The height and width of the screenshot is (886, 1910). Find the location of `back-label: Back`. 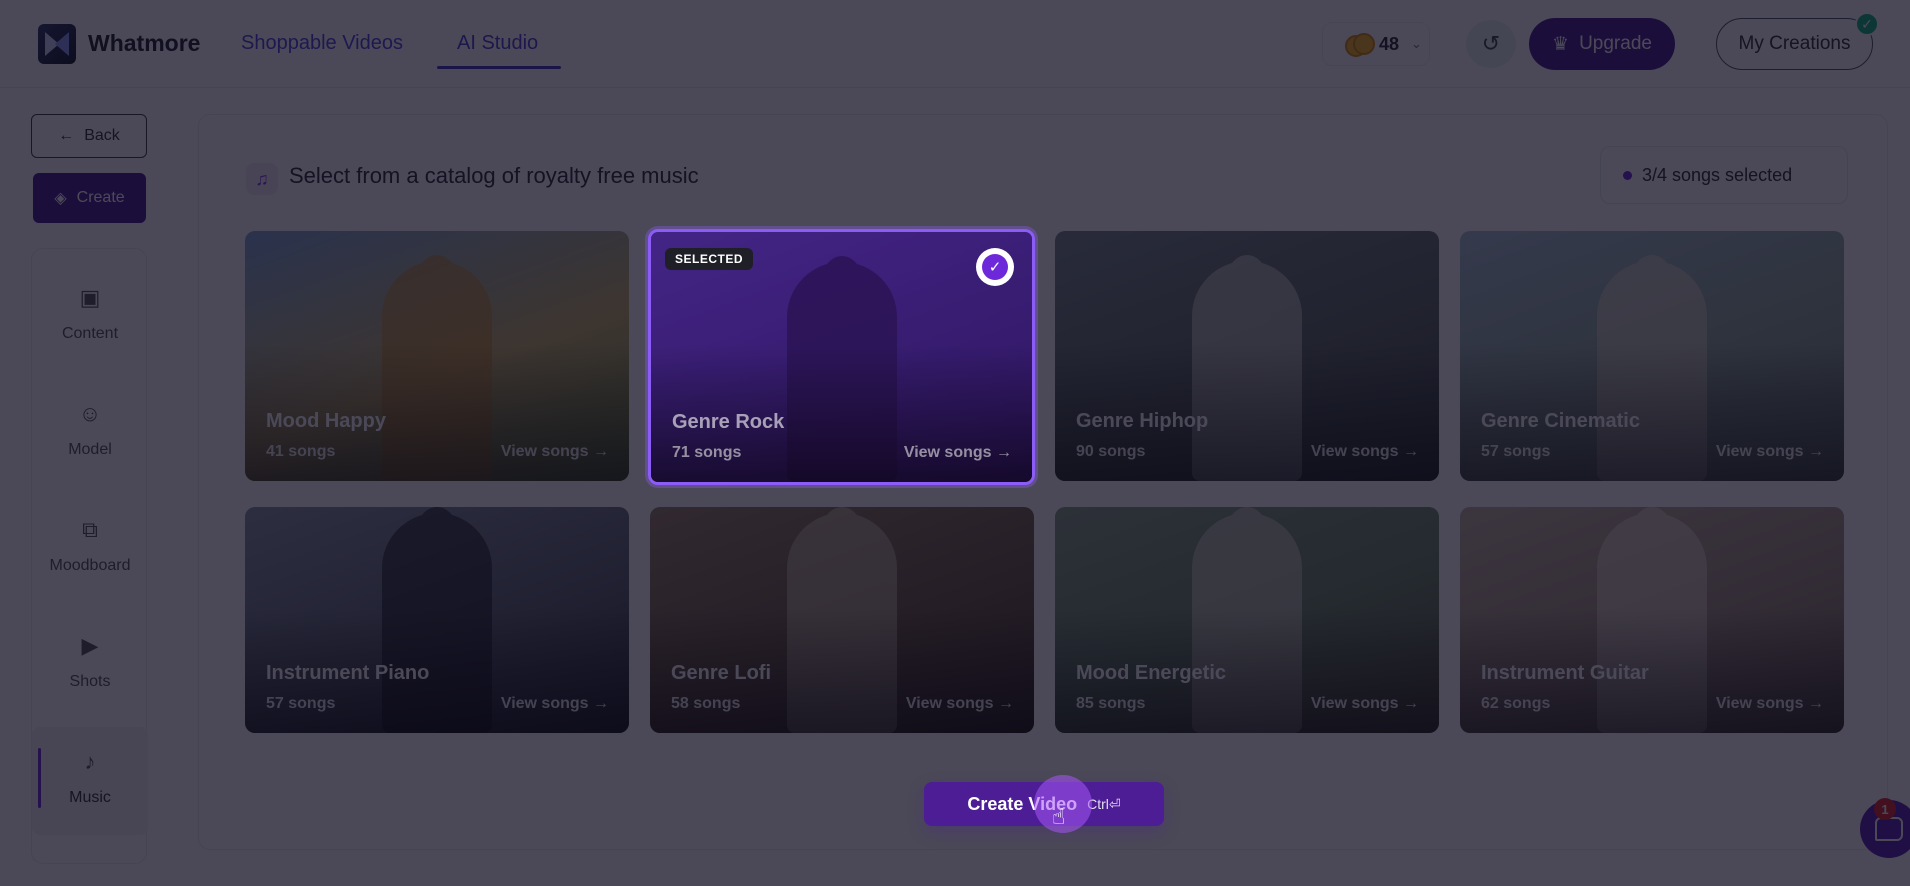

back-label: Back is located at coordinates (102, 135).